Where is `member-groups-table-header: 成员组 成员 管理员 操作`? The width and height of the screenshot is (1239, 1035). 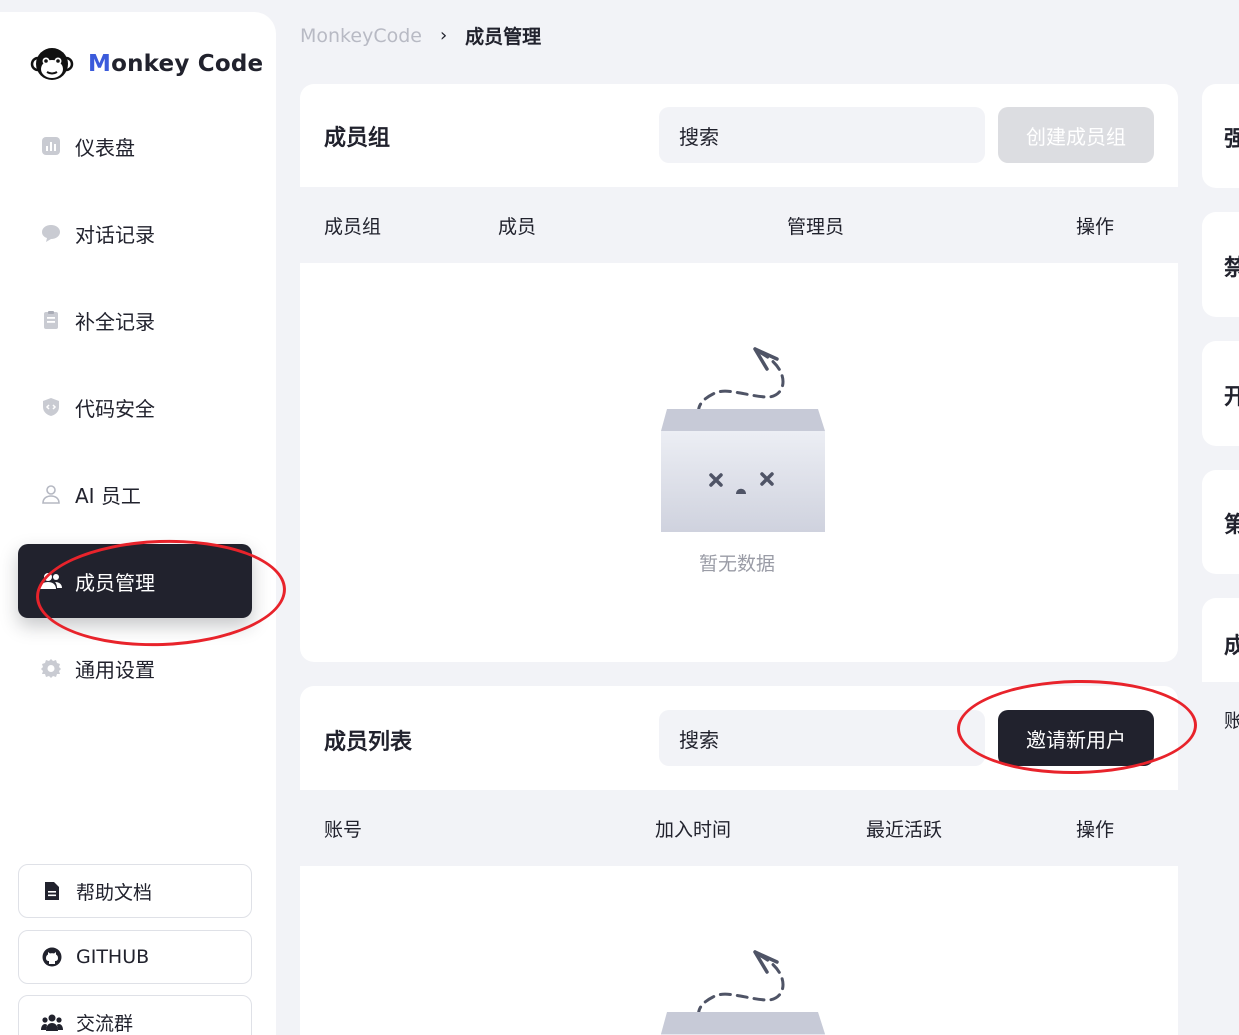 member-groups-table-header: 成员组 成员 管理员 操作 is located at coordinates (739, 225).